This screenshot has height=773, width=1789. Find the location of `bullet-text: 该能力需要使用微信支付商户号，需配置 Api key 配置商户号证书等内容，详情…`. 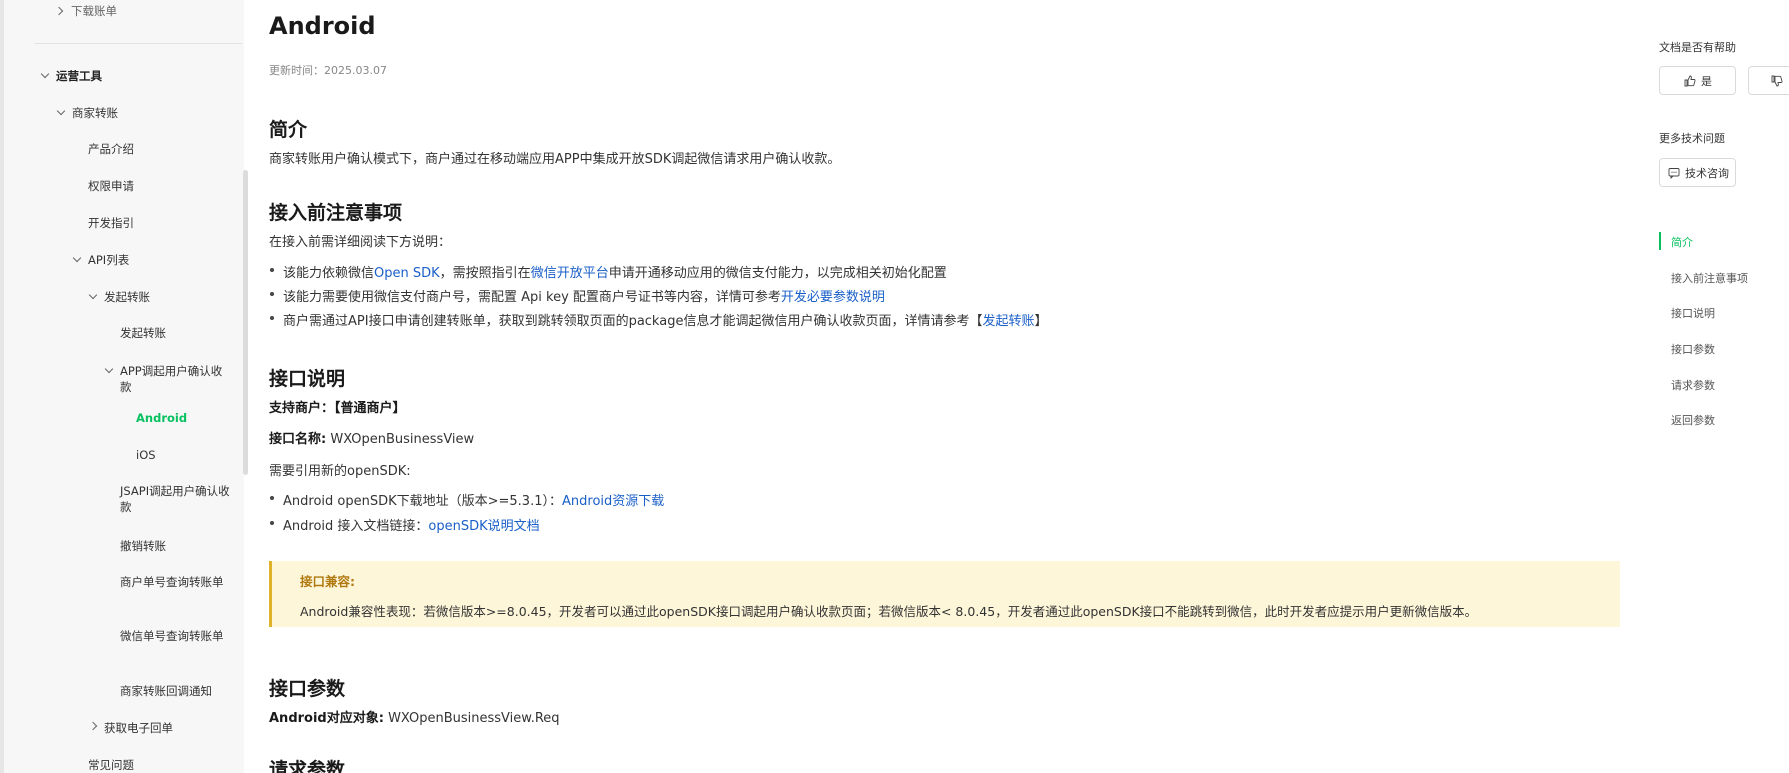

bullet-text: 该能力需要使用微信支付商户号，需配置 Api key 配置商户号证书等内容，详情… is located at coordinates (532, 297).